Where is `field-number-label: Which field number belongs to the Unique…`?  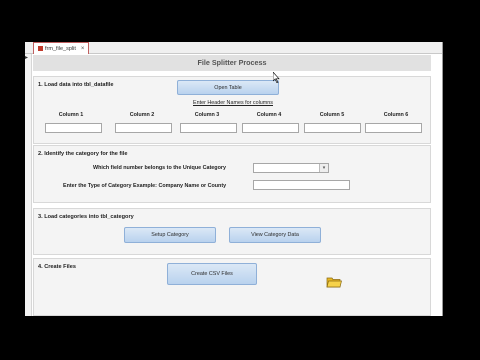
field-number-label: Which field number belongs to the Unique… is located at coordinates (159, 168).